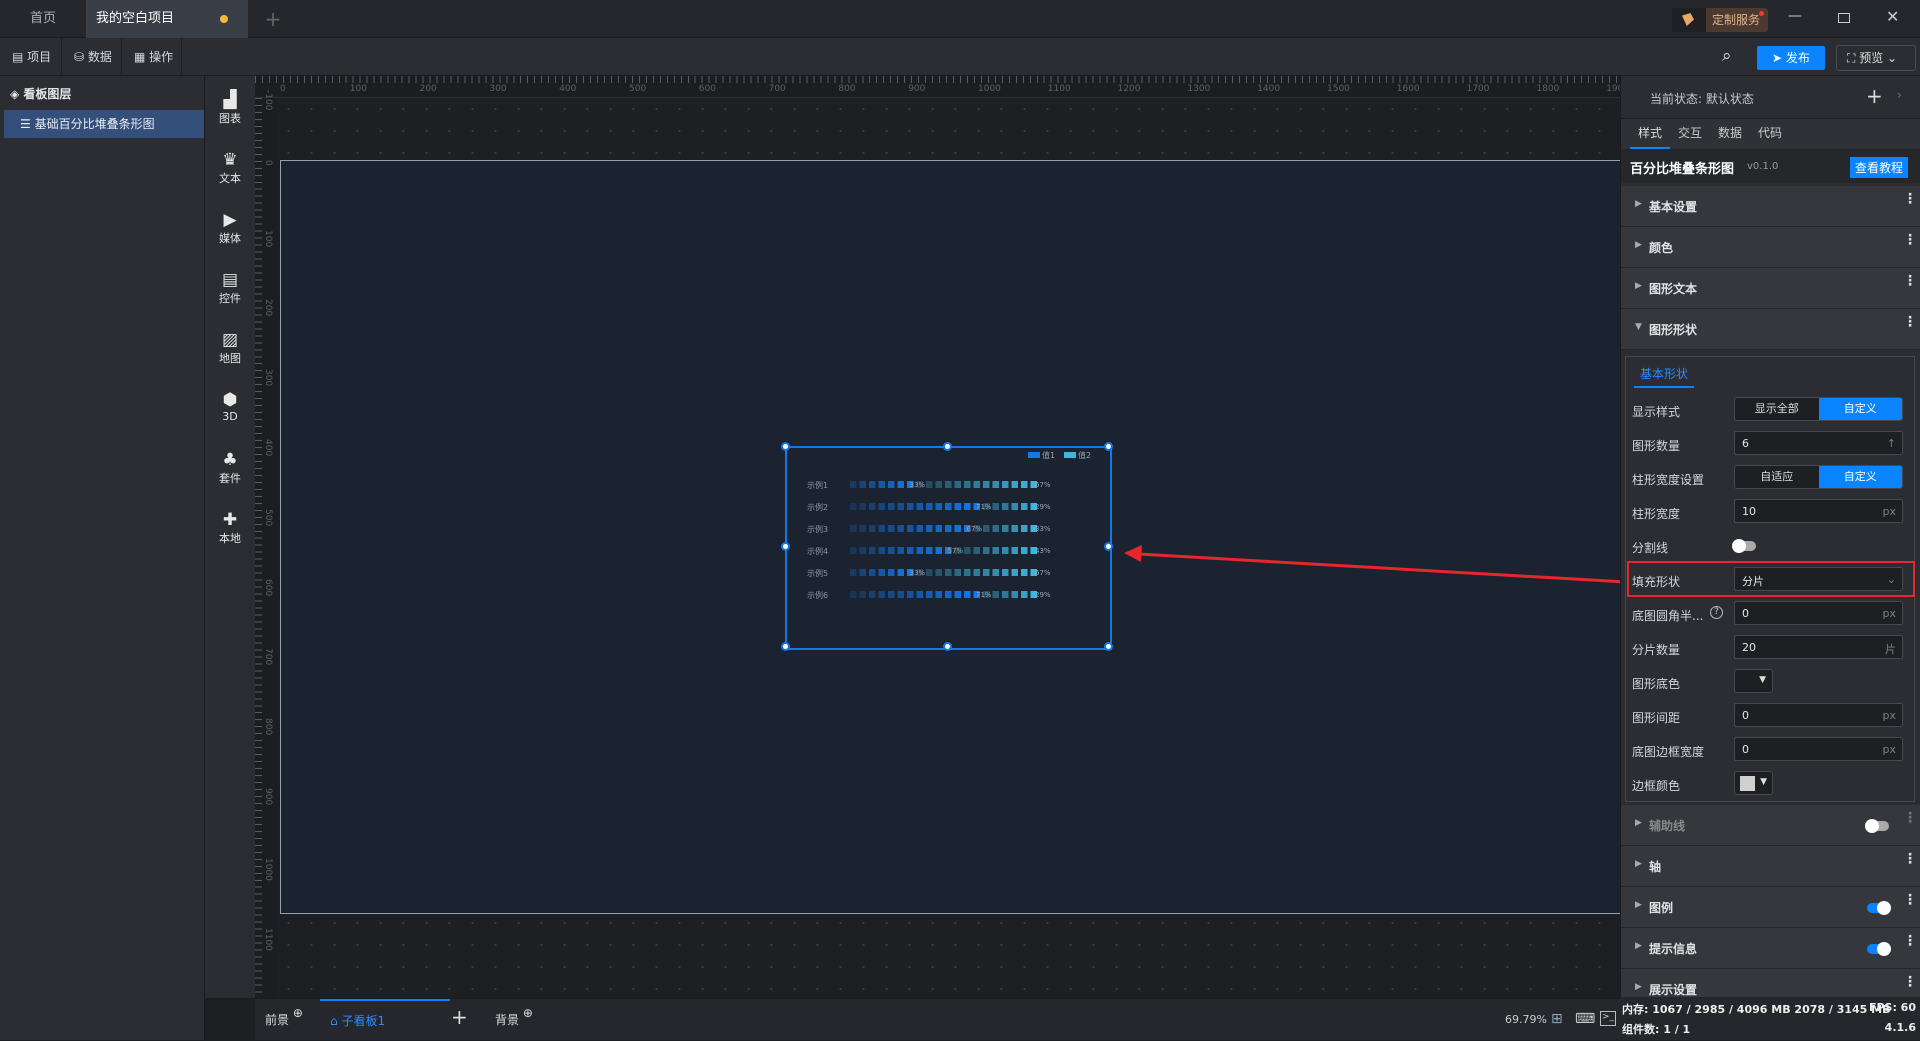 This screenshot has width=1920, height=1041. I want to click on terminal-icon: >_, so click(1608, 1018).